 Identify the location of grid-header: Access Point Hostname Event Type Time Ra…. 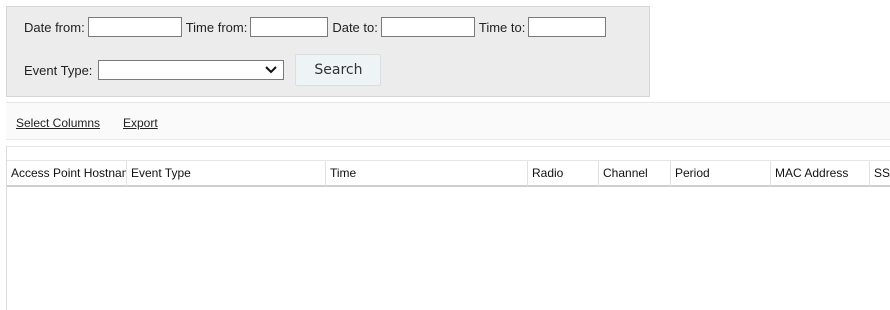
(448, 173).